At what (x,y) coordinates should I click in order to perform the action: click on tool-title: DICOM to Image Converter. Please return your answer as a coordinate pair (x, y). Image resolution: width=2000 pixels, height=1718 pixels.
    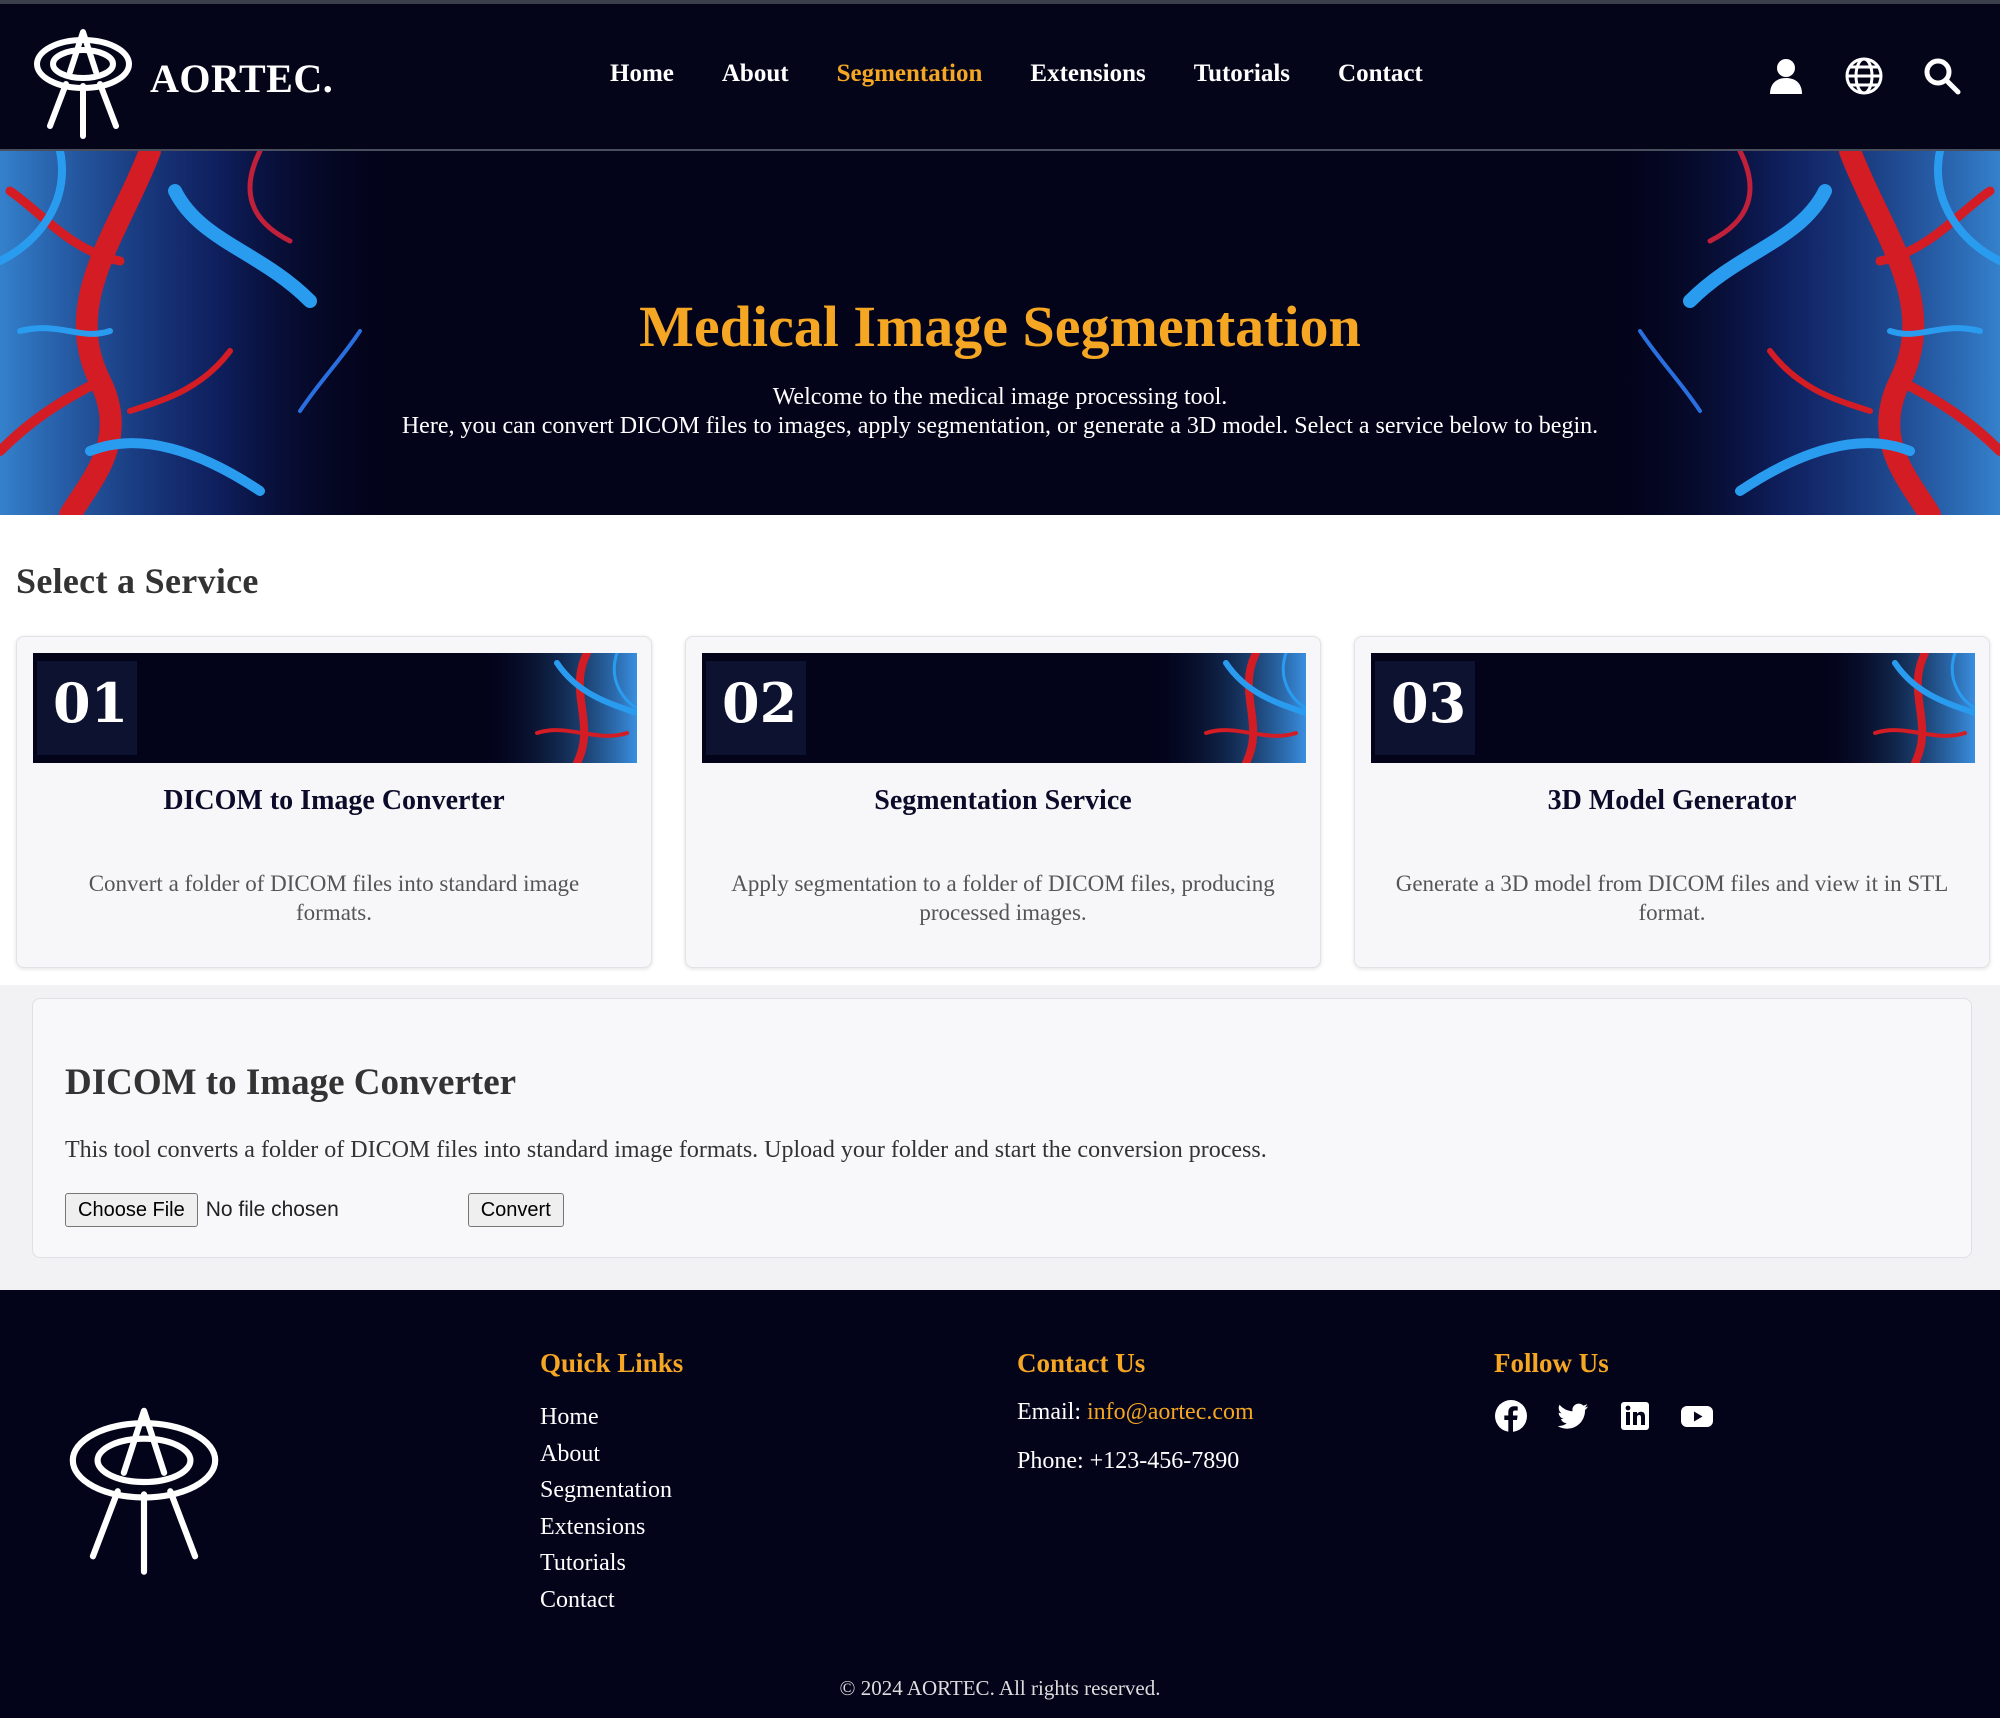
    Looking at the image, I should click on (291, 1082).